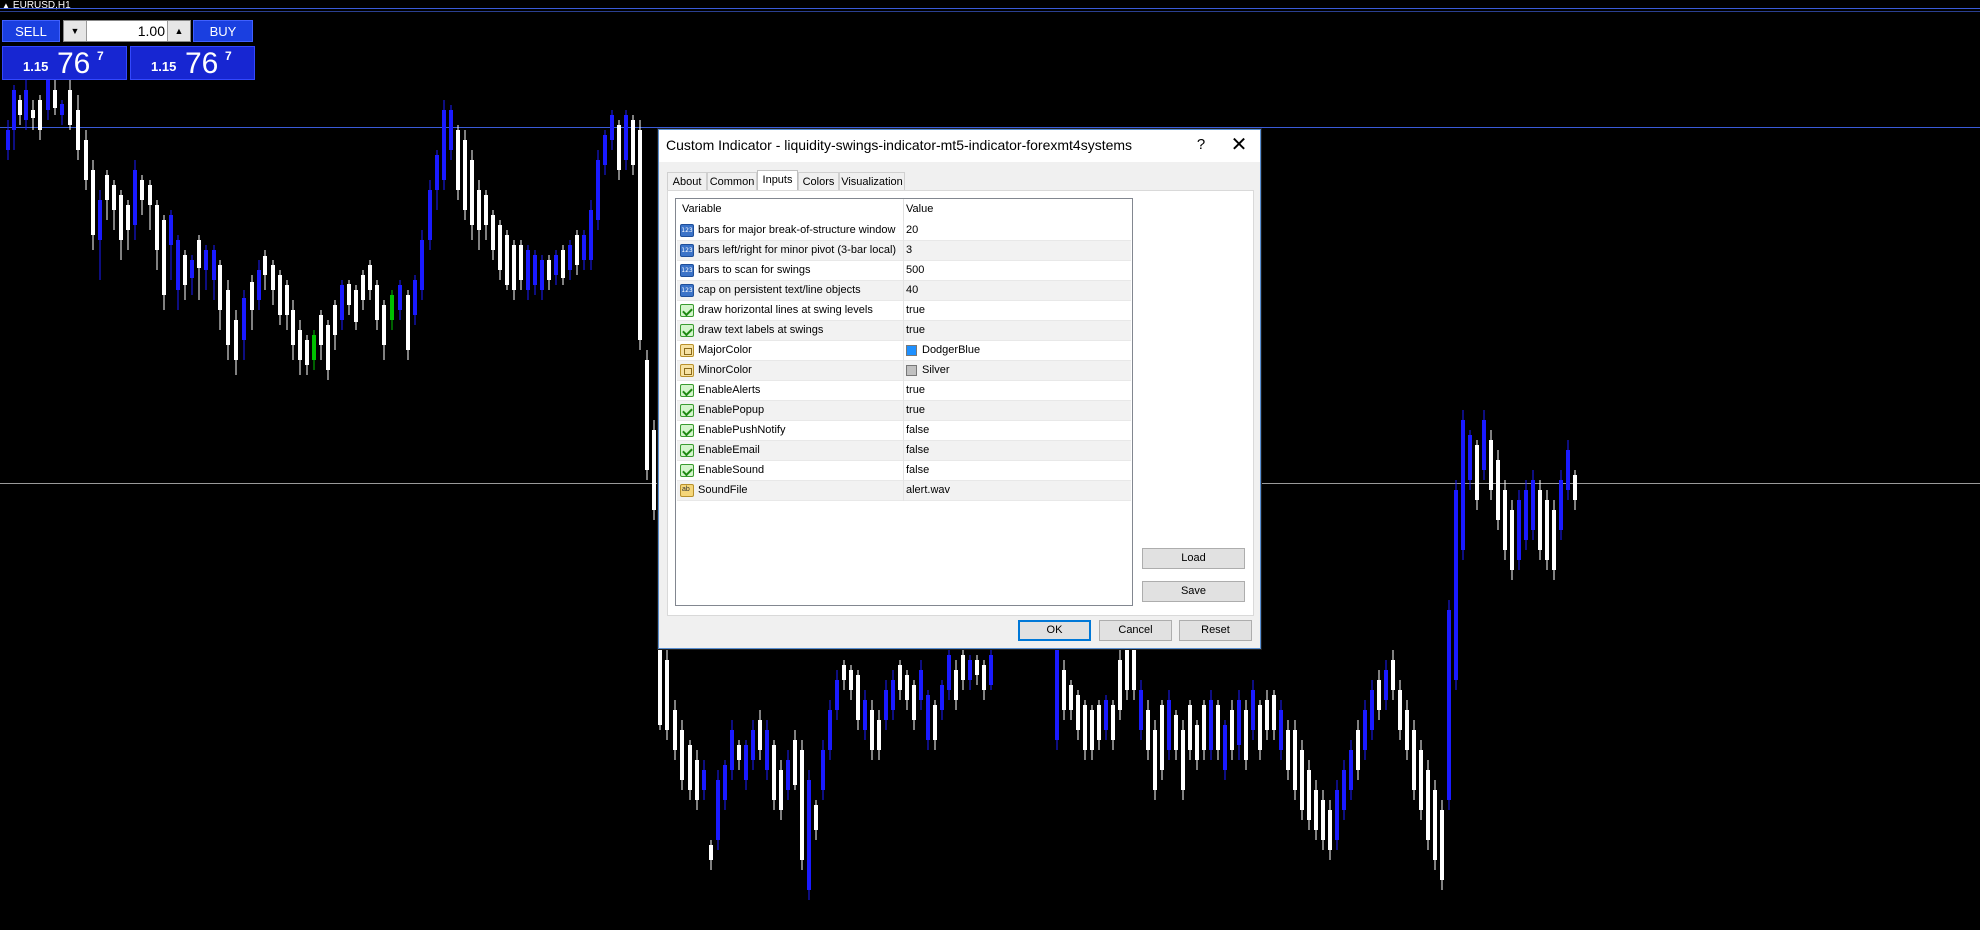 The height and width of the screenshot is (930, 1980). Describe the element at coordinates (904, 331) in the screenshot. I see `param-row: draw text labels at swings true` at that location.